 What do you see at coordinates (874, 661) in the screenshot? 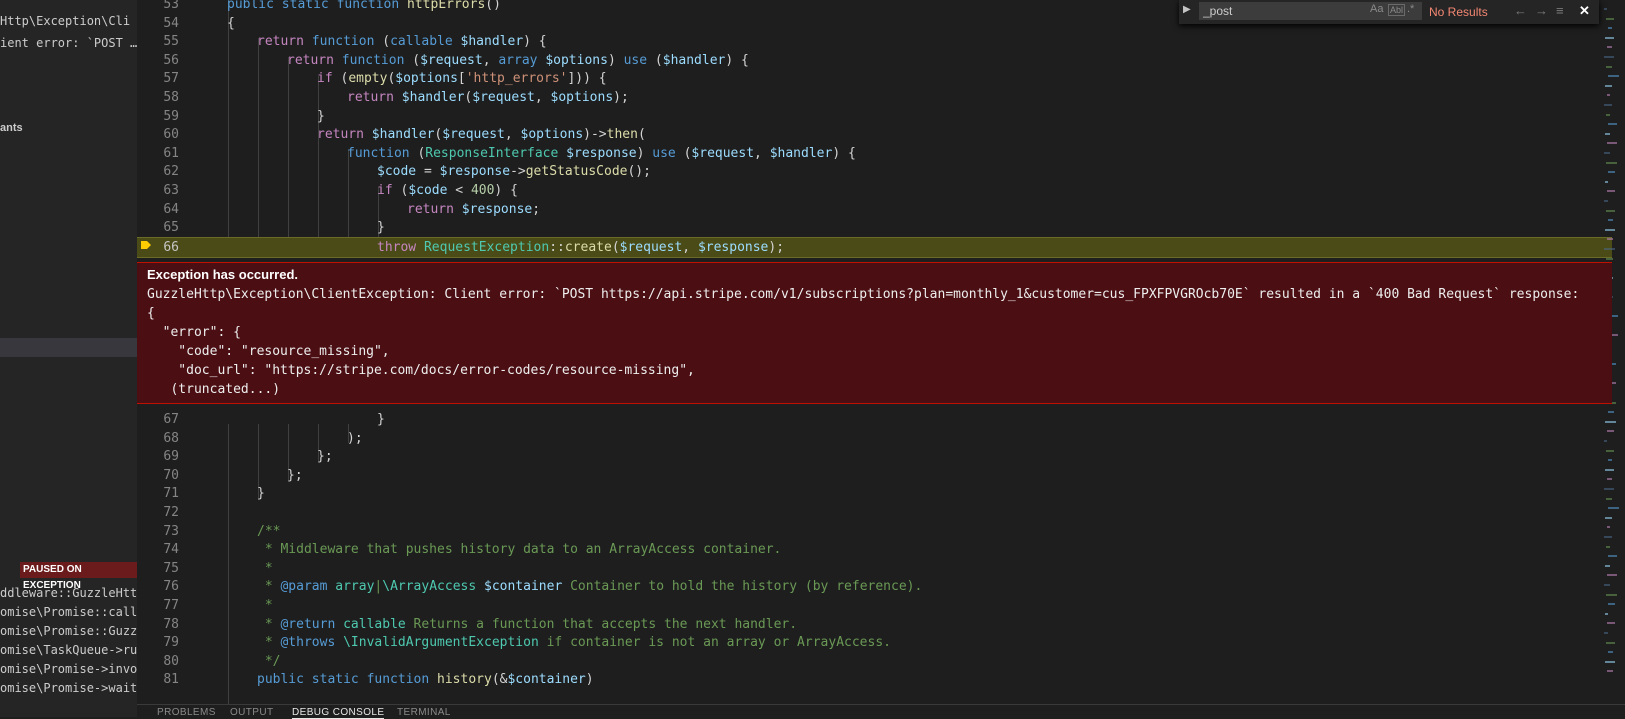
I see `code-line: 80 */` at bounding box center [874, 661].